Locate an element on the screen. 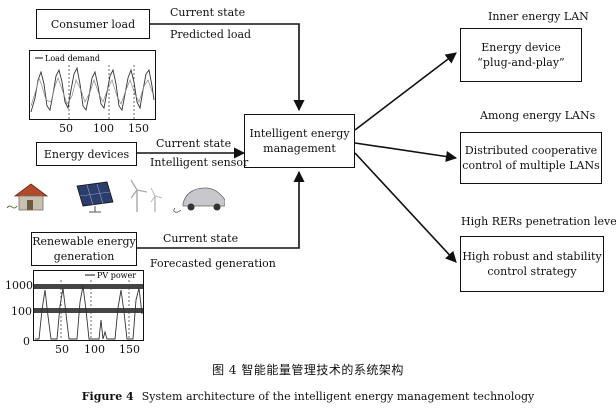 Image resolution: width=616 pixels, height=414 pixels. intelligent-sensor-label: Intelligent sensor is located at coordinates (199, 162).